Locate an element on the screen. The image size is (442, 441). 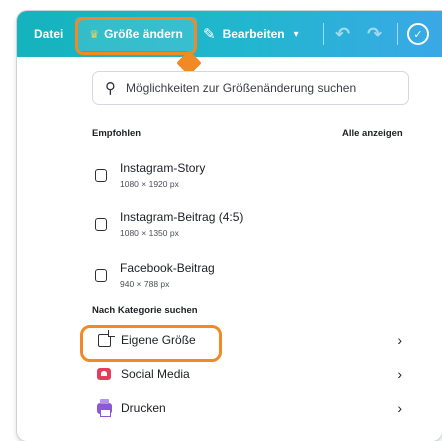
category-item-label: Drucken is located at coordinates (143, 408).